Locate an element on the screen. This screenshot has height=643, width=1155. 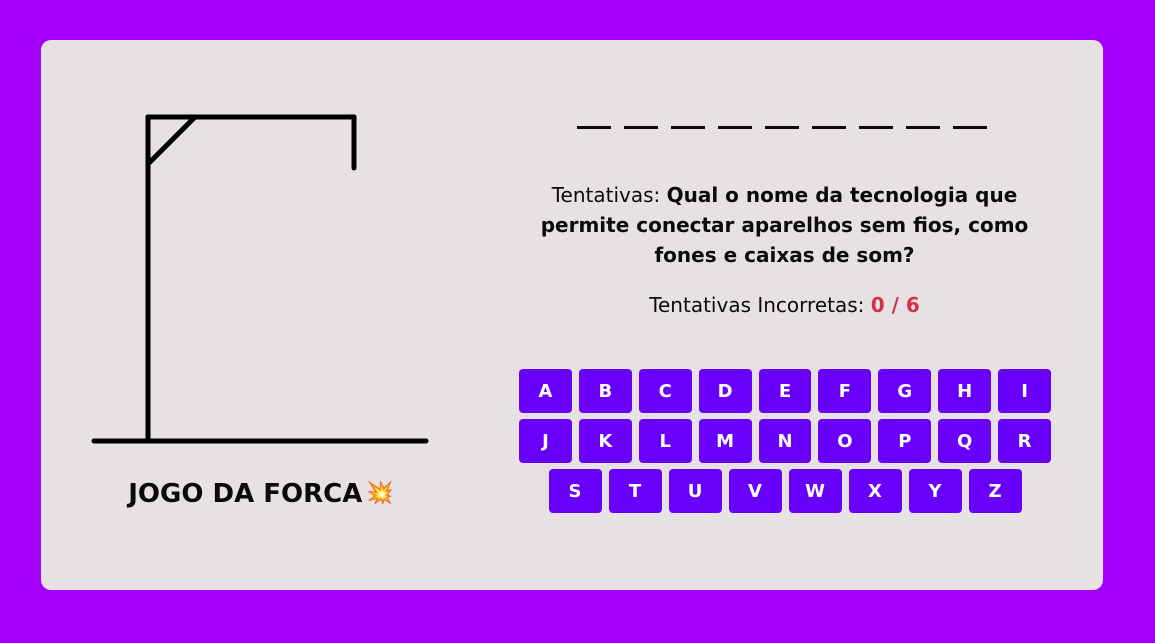
key-h: H is located at coordinates (965, 391).